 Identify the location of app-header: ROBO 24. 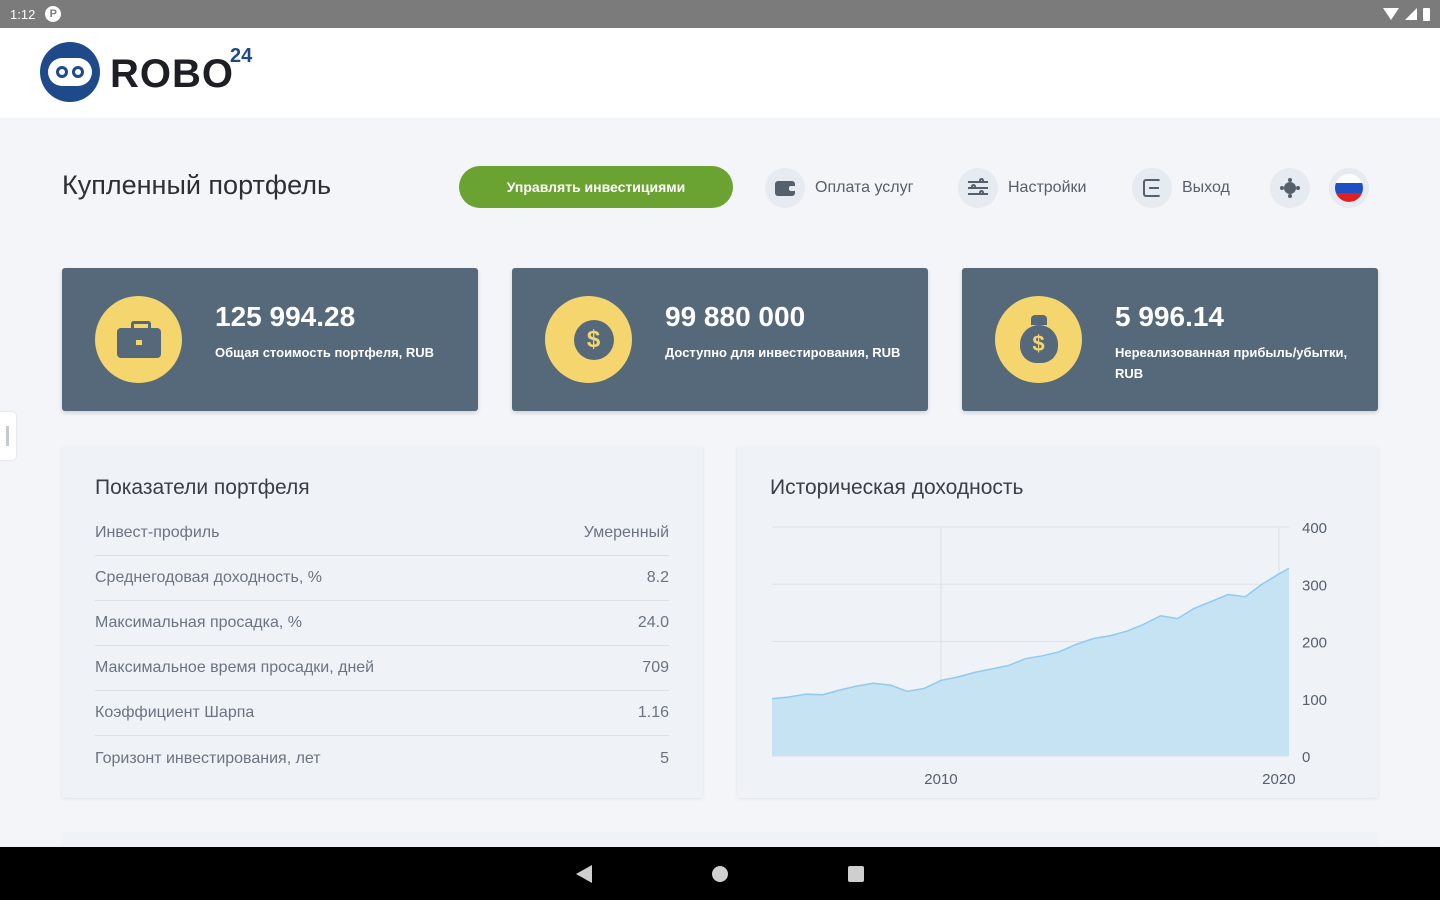
(720, 73).